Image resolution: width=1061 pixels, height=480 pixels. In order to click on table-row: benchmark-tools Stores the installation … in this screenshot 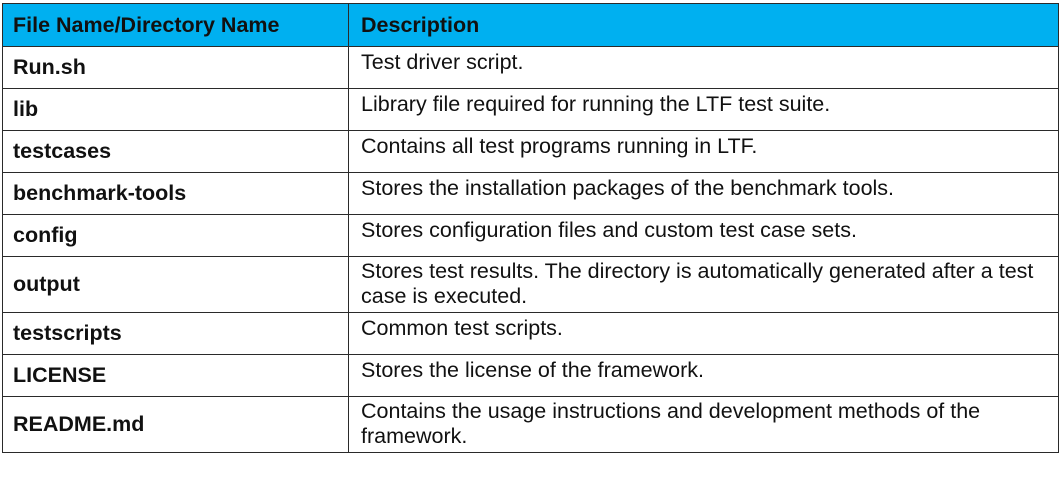, I will do `click(530, 193)`.